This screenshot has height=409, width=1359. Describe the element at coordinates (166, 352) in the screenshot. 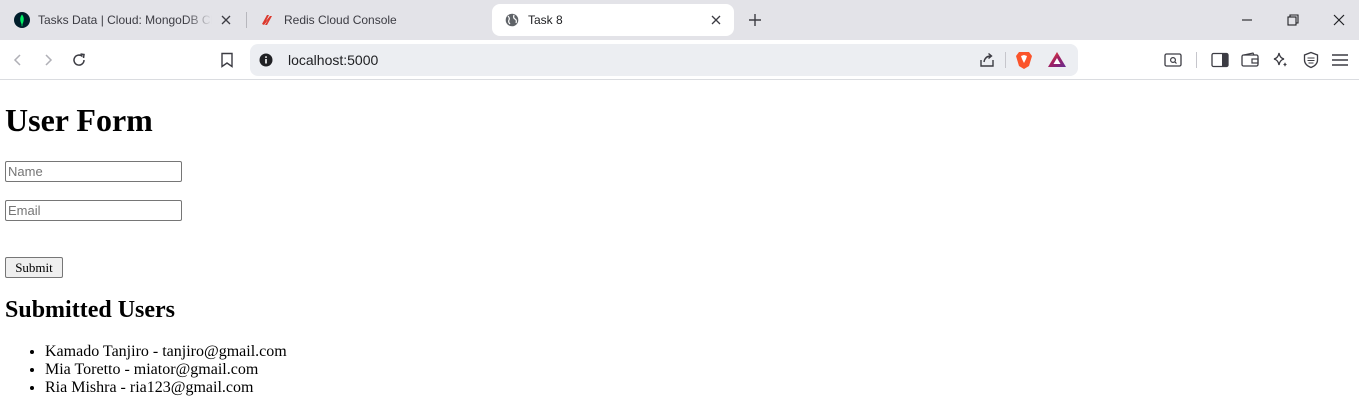

I see `list-item: Kamado Tanjiro - tanjiro@gmail.com` at that location.